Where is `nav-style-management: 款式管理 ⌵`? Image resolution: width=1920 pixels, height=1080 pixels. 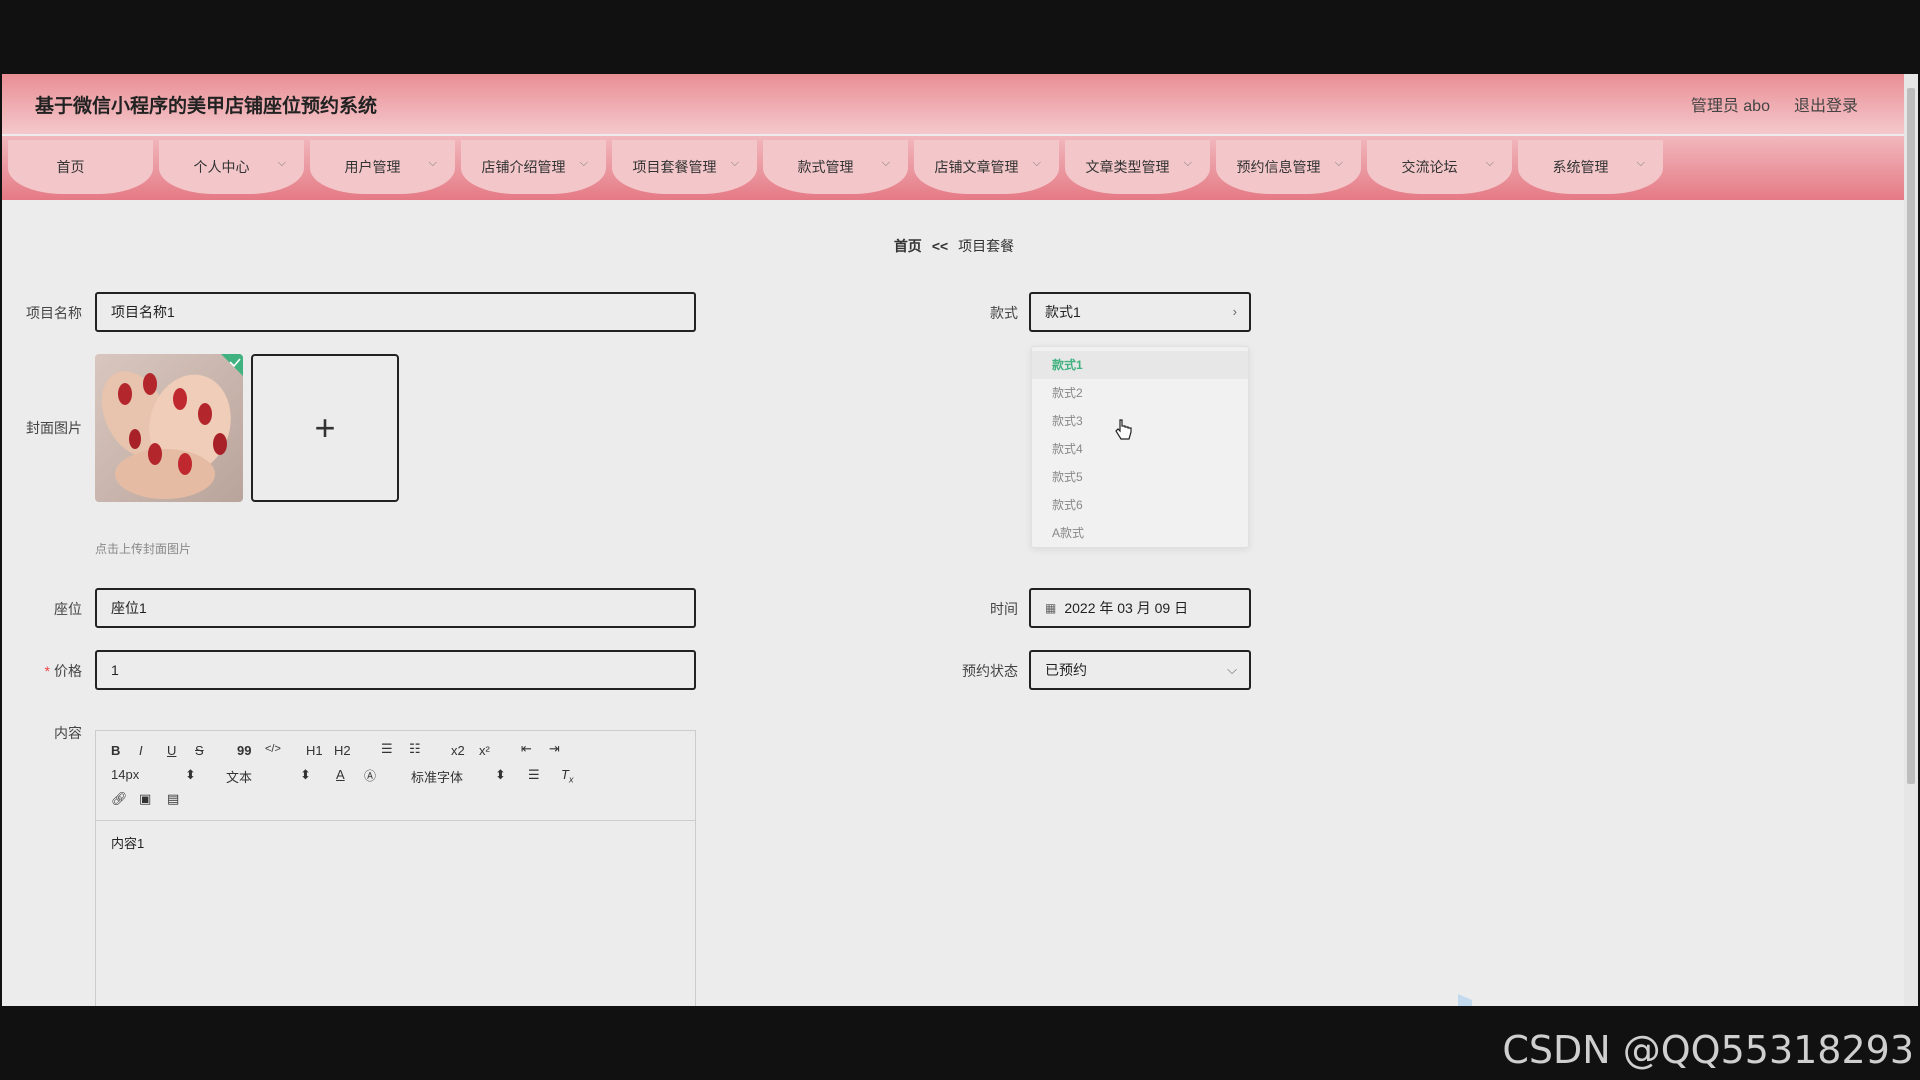
nav-style-management: 款式管理 ⌵ is located at coordinates (835, 167).